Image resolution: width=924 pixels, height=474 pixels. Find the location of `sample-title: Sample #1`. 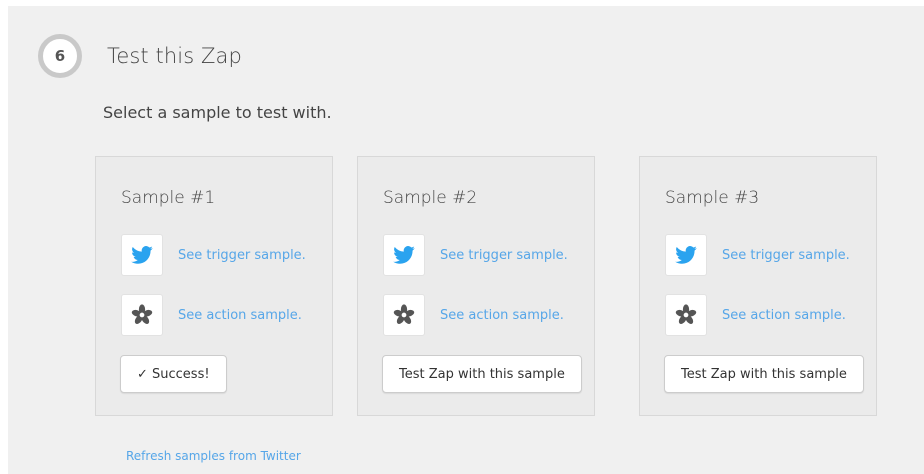

sample-title: Sample #1 is located at coordinates (168, 198).